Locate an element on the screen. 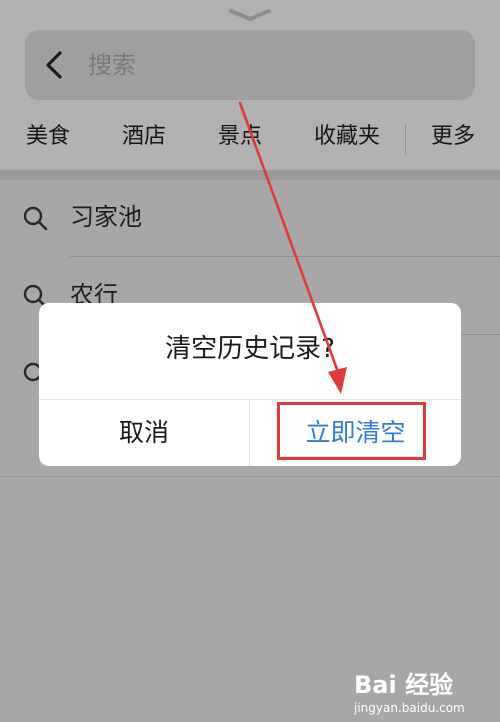 This screenshot has height=722, width=500. section-divider is located at coordinates (250, 175).